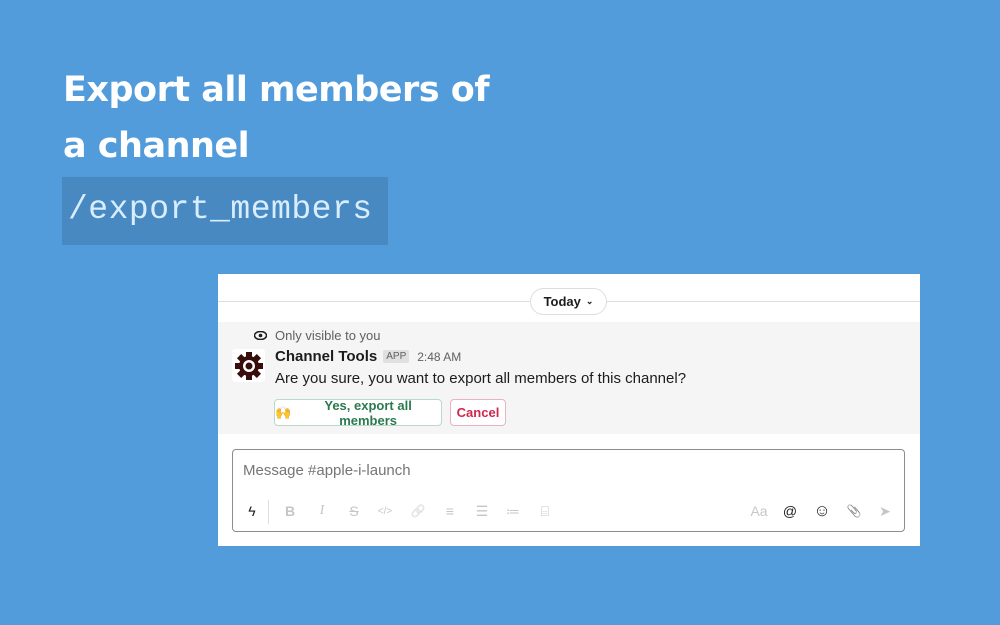 The height and width of the screenshot is (625, 1000). What do you see at coordinates (396, 356) in the screenshot?
I see `app-badge: APP` at bounding box center [396, 356].